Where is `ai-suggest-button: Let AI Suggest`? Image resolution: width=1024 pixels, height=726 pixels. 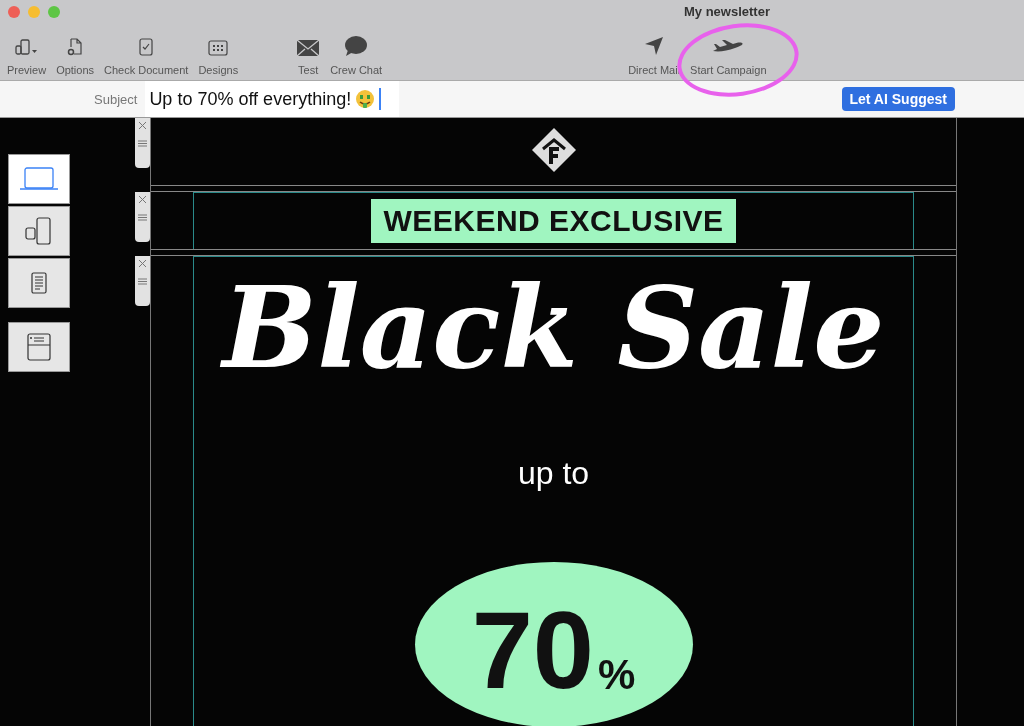
ai-suggest-button: Let AI Suggest is located at coordinates (898, 99).